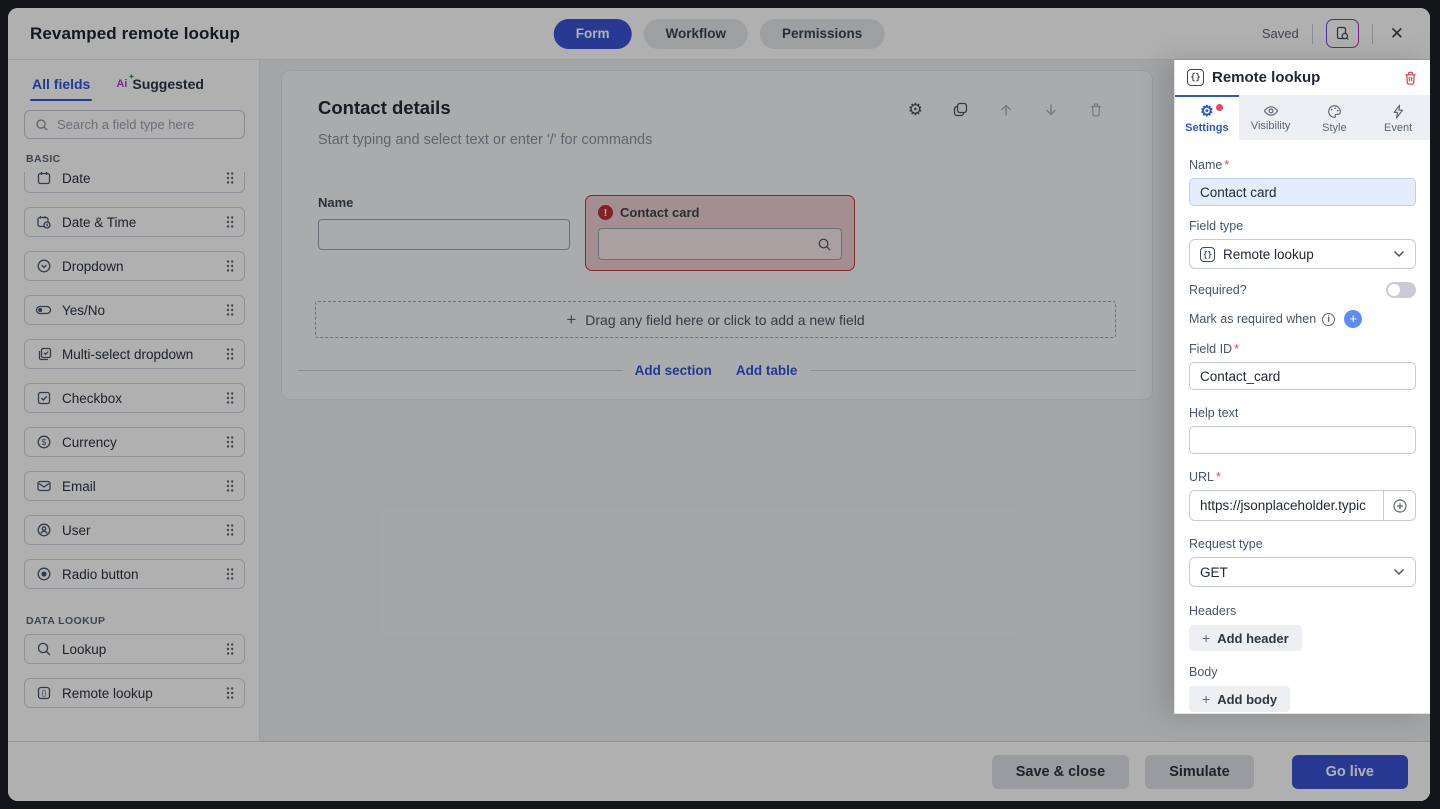 This screenshot has height=809, width=1440. I want to click on name-label: Name *, so click(1209, 165).